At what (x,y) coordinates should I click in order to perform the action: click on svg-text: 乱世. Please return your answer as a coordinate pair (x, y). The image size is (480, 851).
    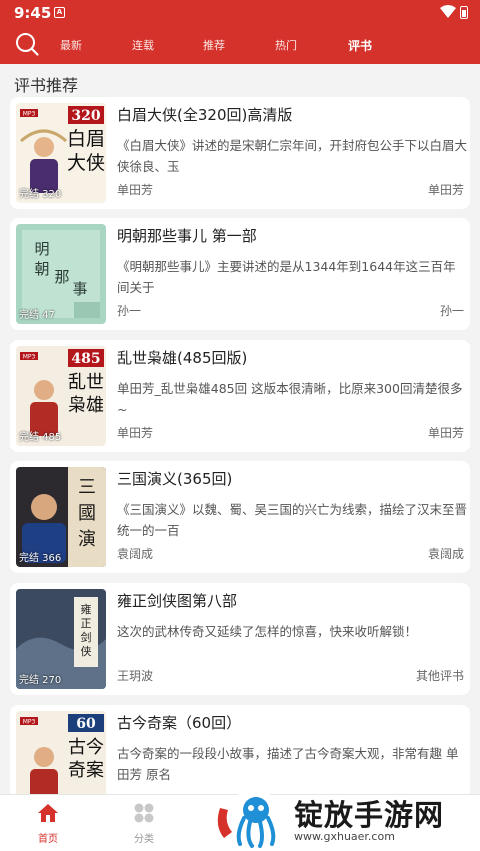
    Looking at the image, I should click on (86, 382).